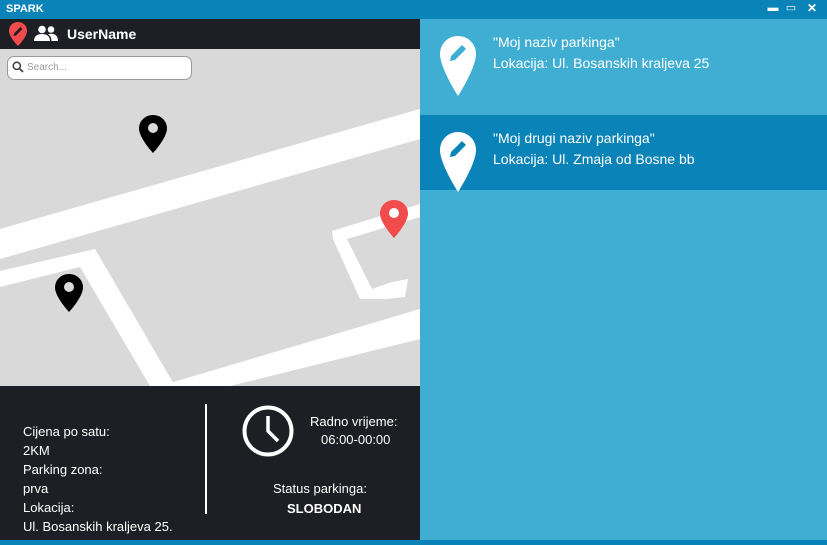 This screenshot has height=545, width=827. I want to click on search-box, so click(99, 68).